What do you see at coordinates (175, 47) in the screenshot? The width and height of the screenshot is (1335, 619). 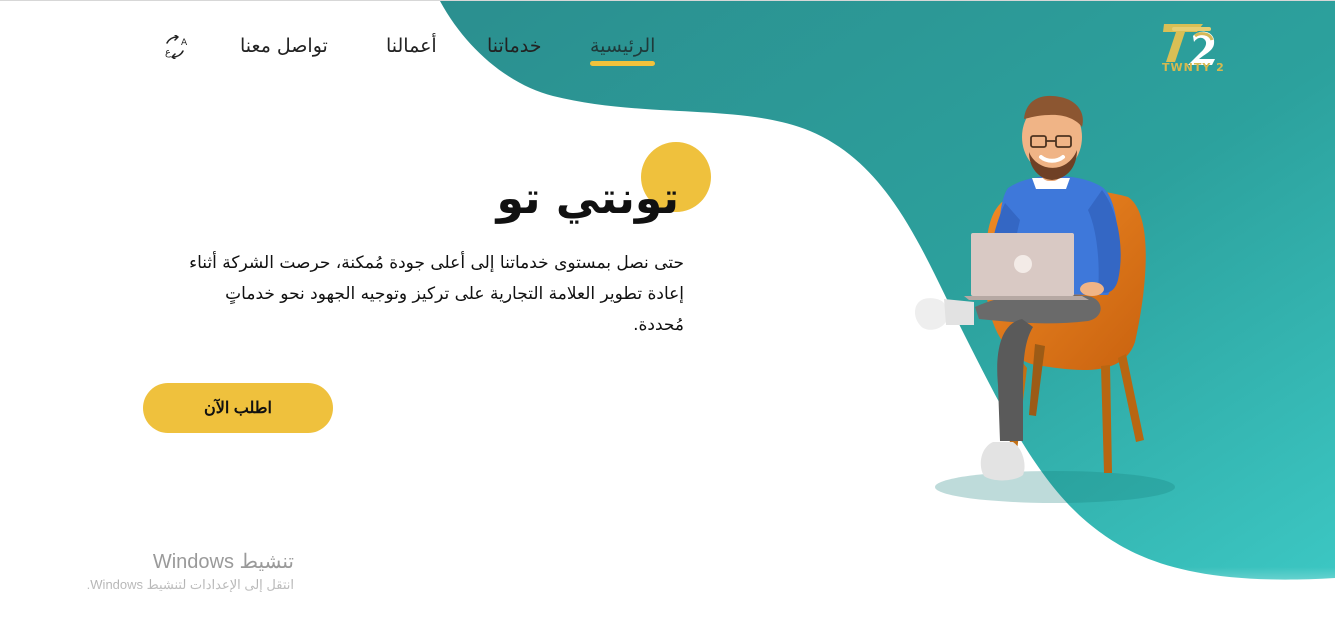 I see `language-icon: A ع` at bounding box center [175, 47].